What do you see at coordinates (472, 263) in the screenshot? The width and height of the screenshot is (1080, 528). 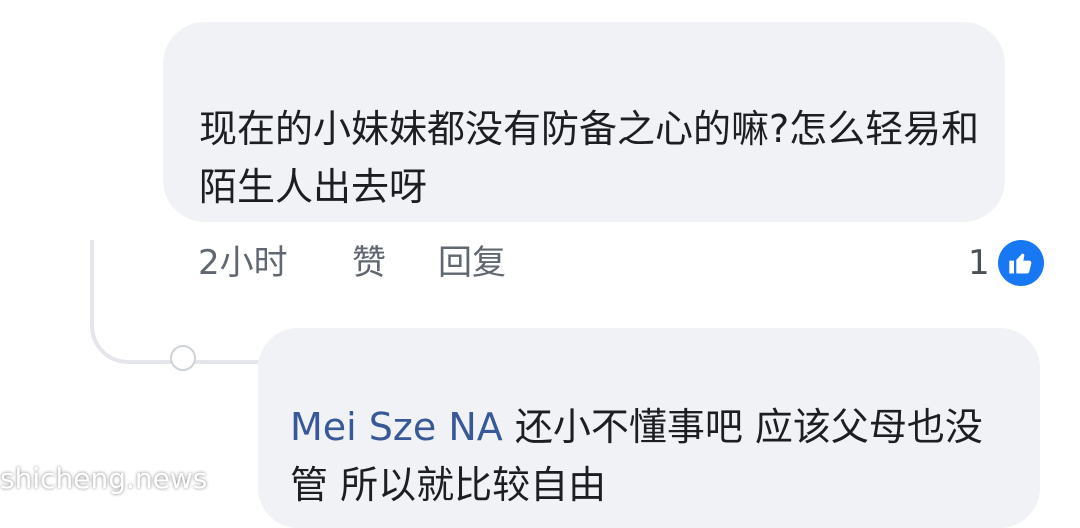 I see `reply-button: 回复` at bounding box center [472, 263].